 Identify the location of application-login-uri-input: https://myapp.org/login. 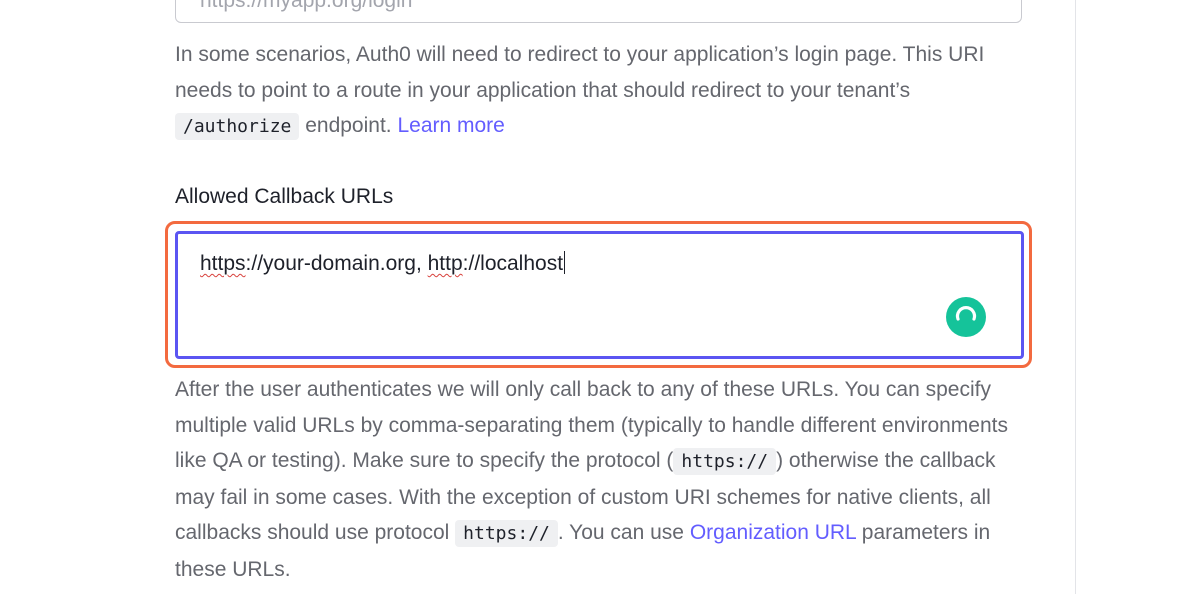
(598, 11).